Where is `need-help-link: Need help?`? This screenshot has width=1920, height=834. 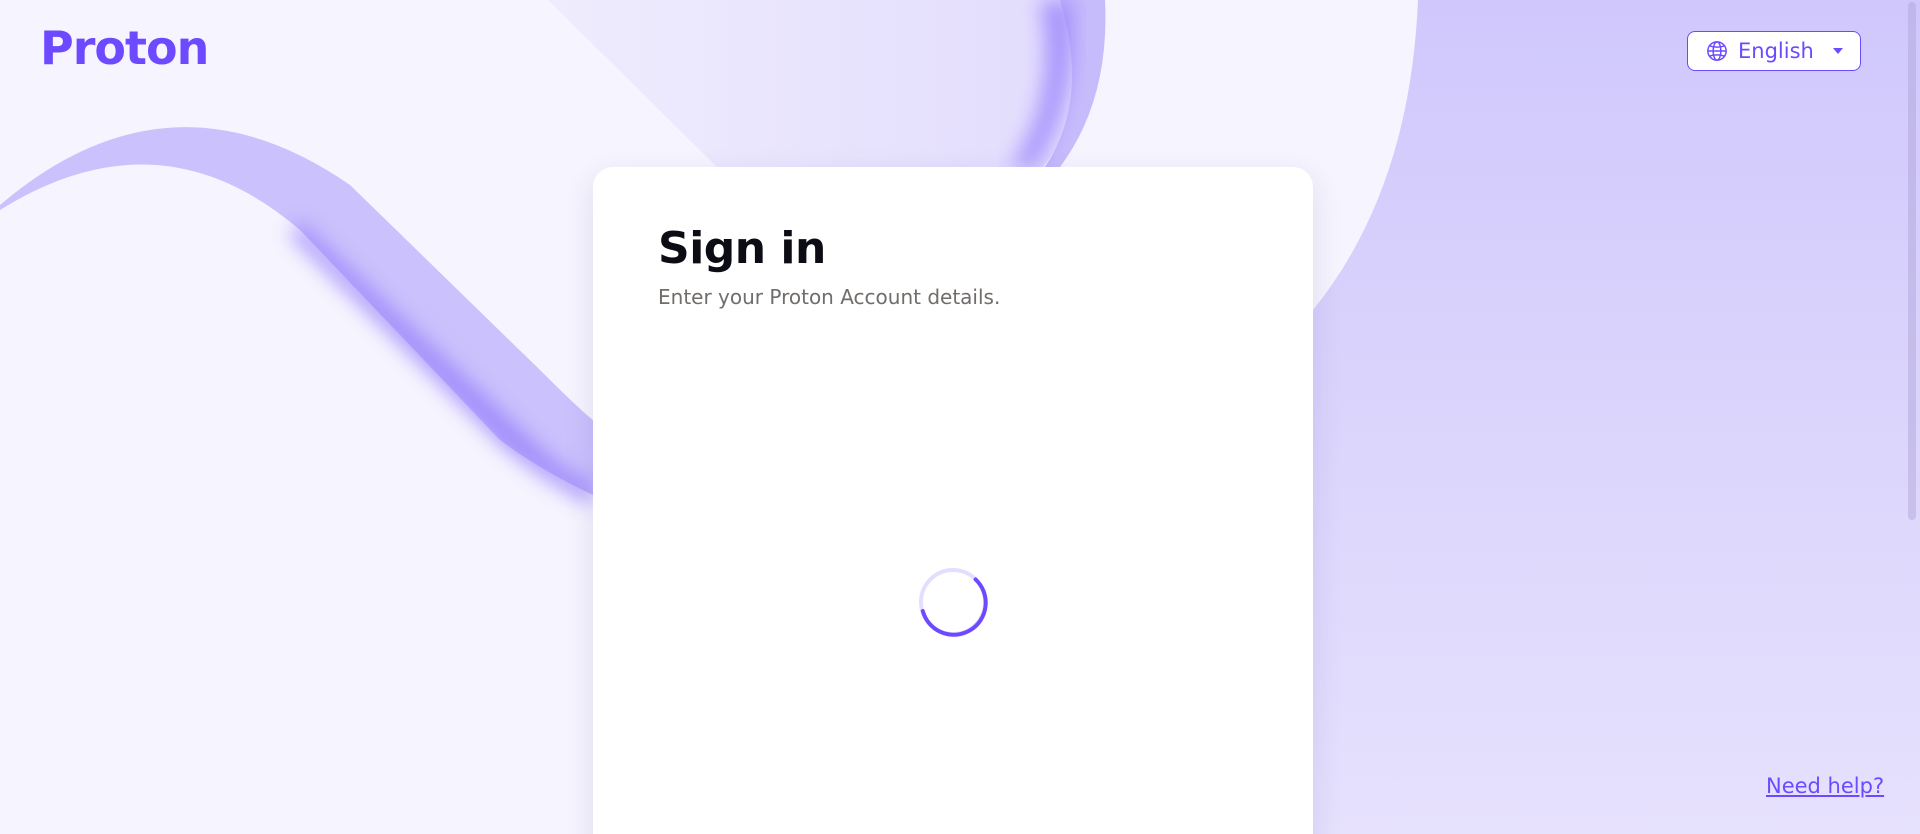
need-help-link: Need help? is located at coordinates (1825, 786).